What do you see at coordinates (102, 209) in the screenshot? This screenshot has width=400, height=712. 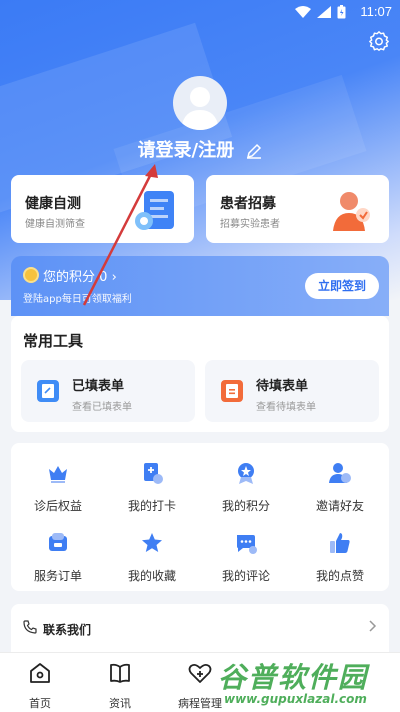 I see `health-self-test-card: 健康自测 健康自测筛查` at bounding box center [102, 209].